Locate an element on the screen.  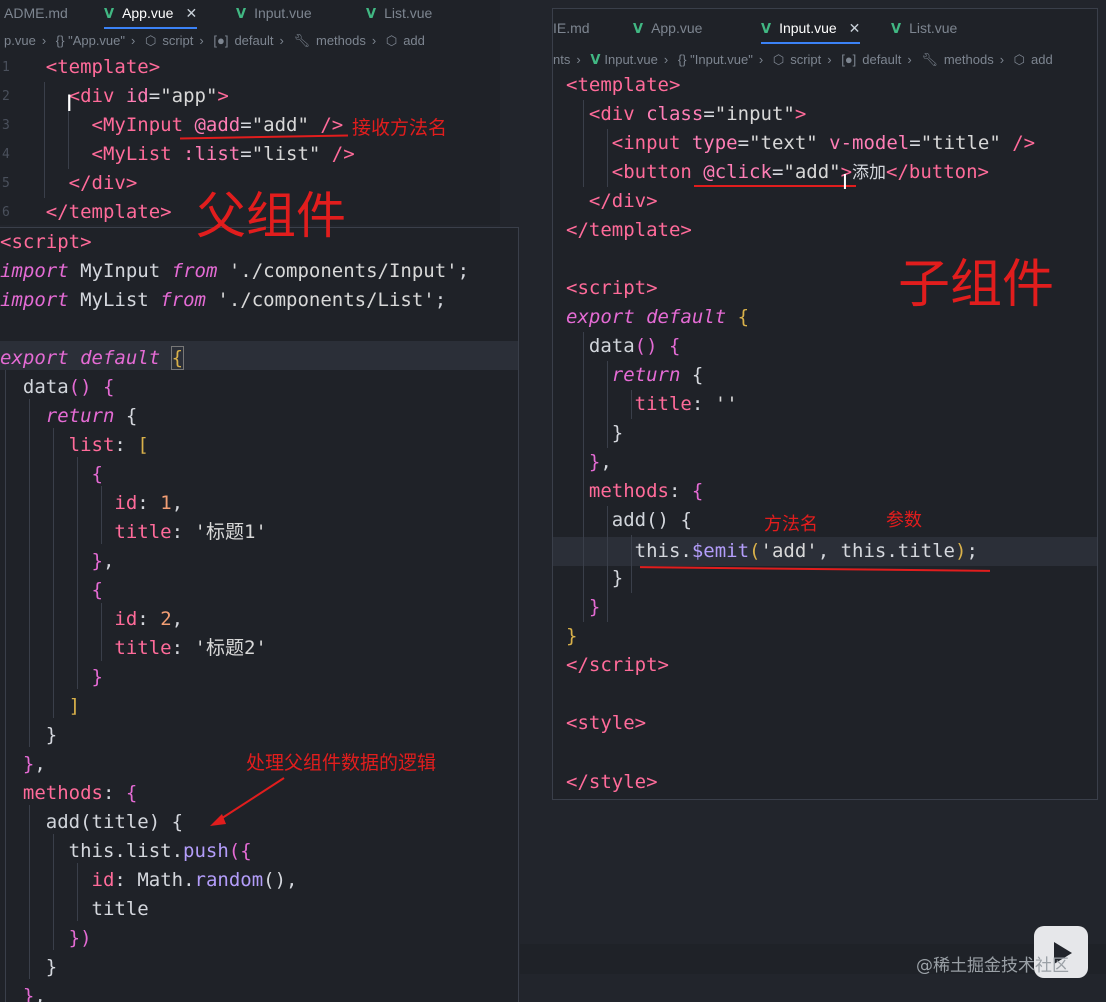
tab-readme: ADME.md is located at coordinates (36, 13).